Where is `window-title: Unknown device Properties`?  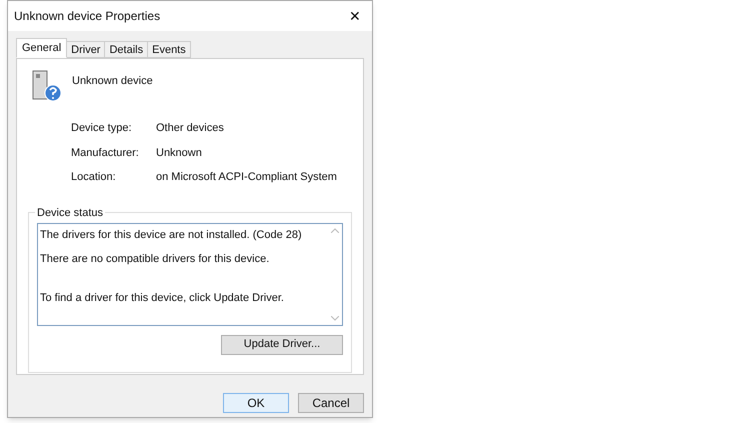
window-title: Unknown device Properties is located at coordinates (87, 16).